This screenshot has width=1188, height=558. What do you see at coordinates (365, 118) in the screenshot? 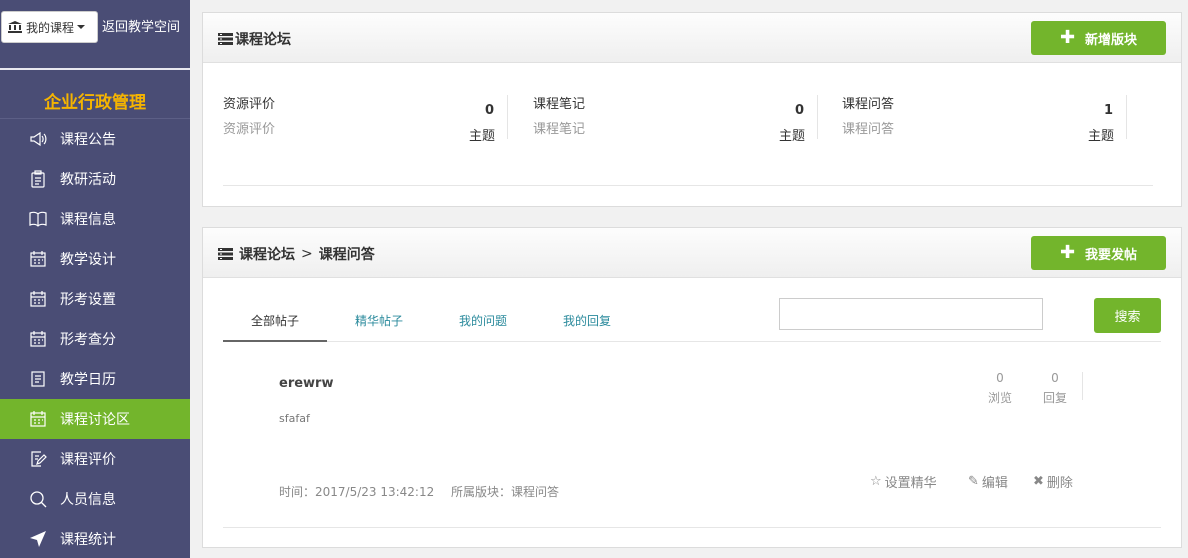
I see `forum-section: 资源评价 资源评价 0 主题` at bounding box center [365, 118].